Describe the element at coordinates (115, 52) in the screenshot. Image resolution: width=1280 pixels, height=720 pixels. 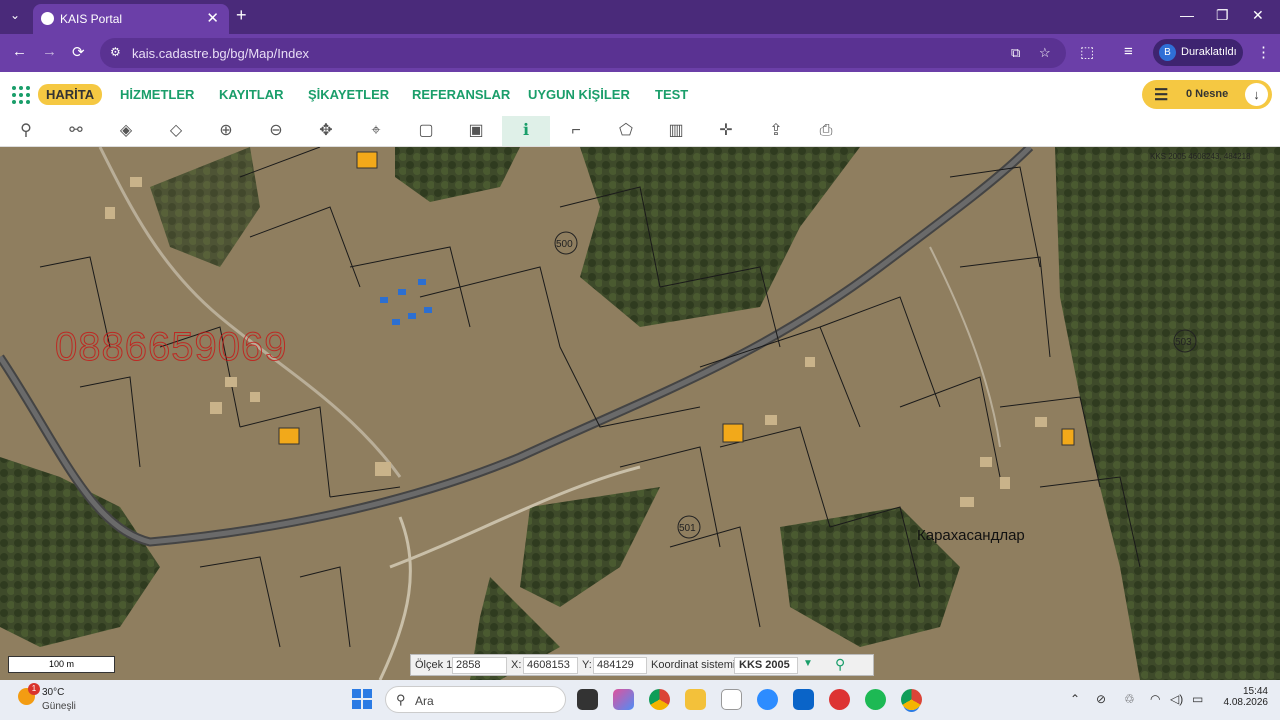
I see `site-info-icon: ⚙` at that location.